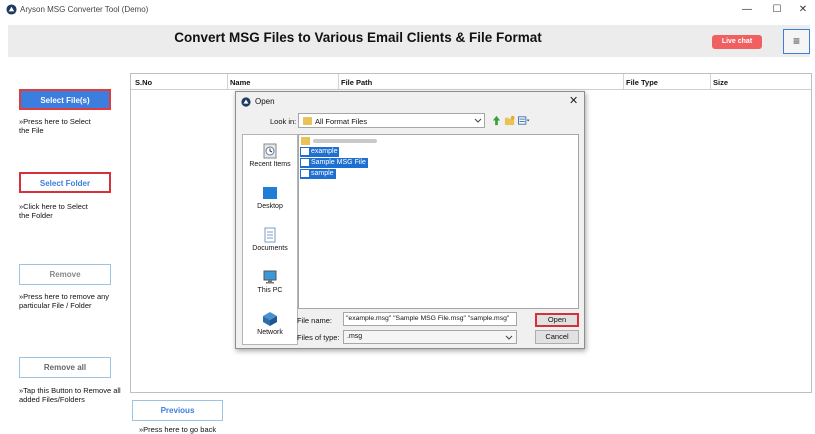  I want to click on place-label: Network, so click(270, 332).